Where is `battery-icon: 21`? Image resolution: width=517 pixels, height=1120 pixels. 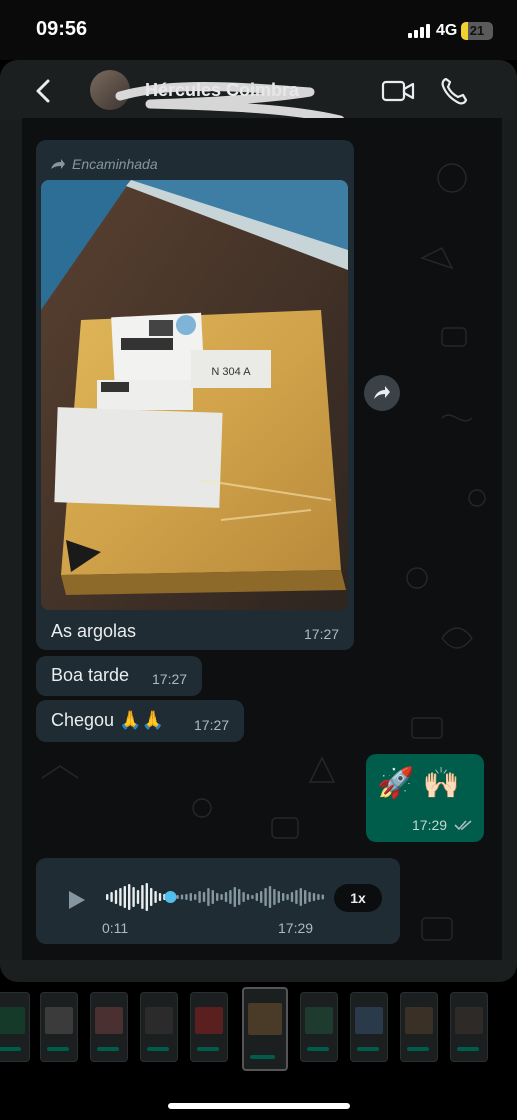 battery-icon: 21 is located at coordinates (477, 31).